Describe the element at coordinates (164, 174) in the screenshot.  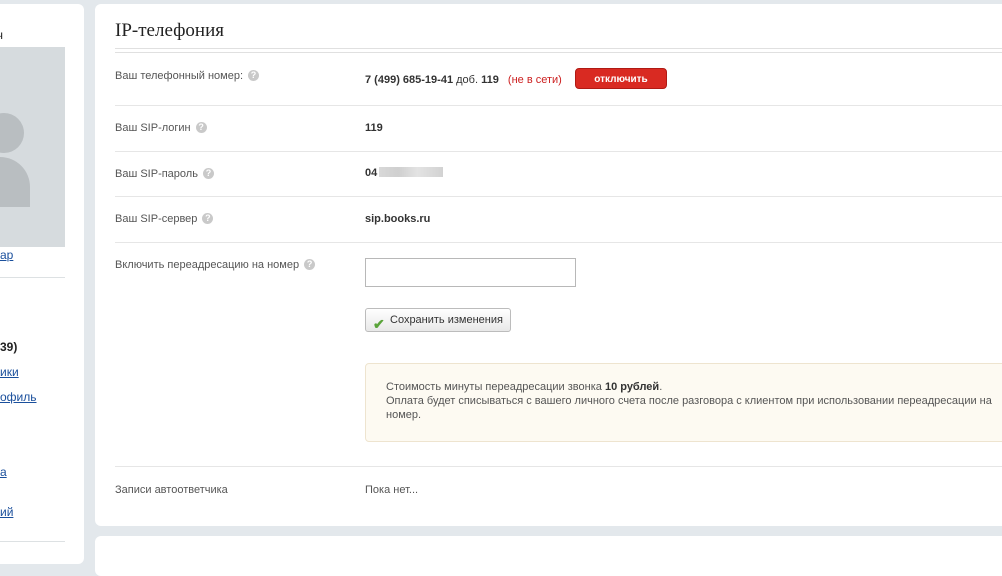
I see `sip-password-label: Ваш SIP-пароль?` at that location.